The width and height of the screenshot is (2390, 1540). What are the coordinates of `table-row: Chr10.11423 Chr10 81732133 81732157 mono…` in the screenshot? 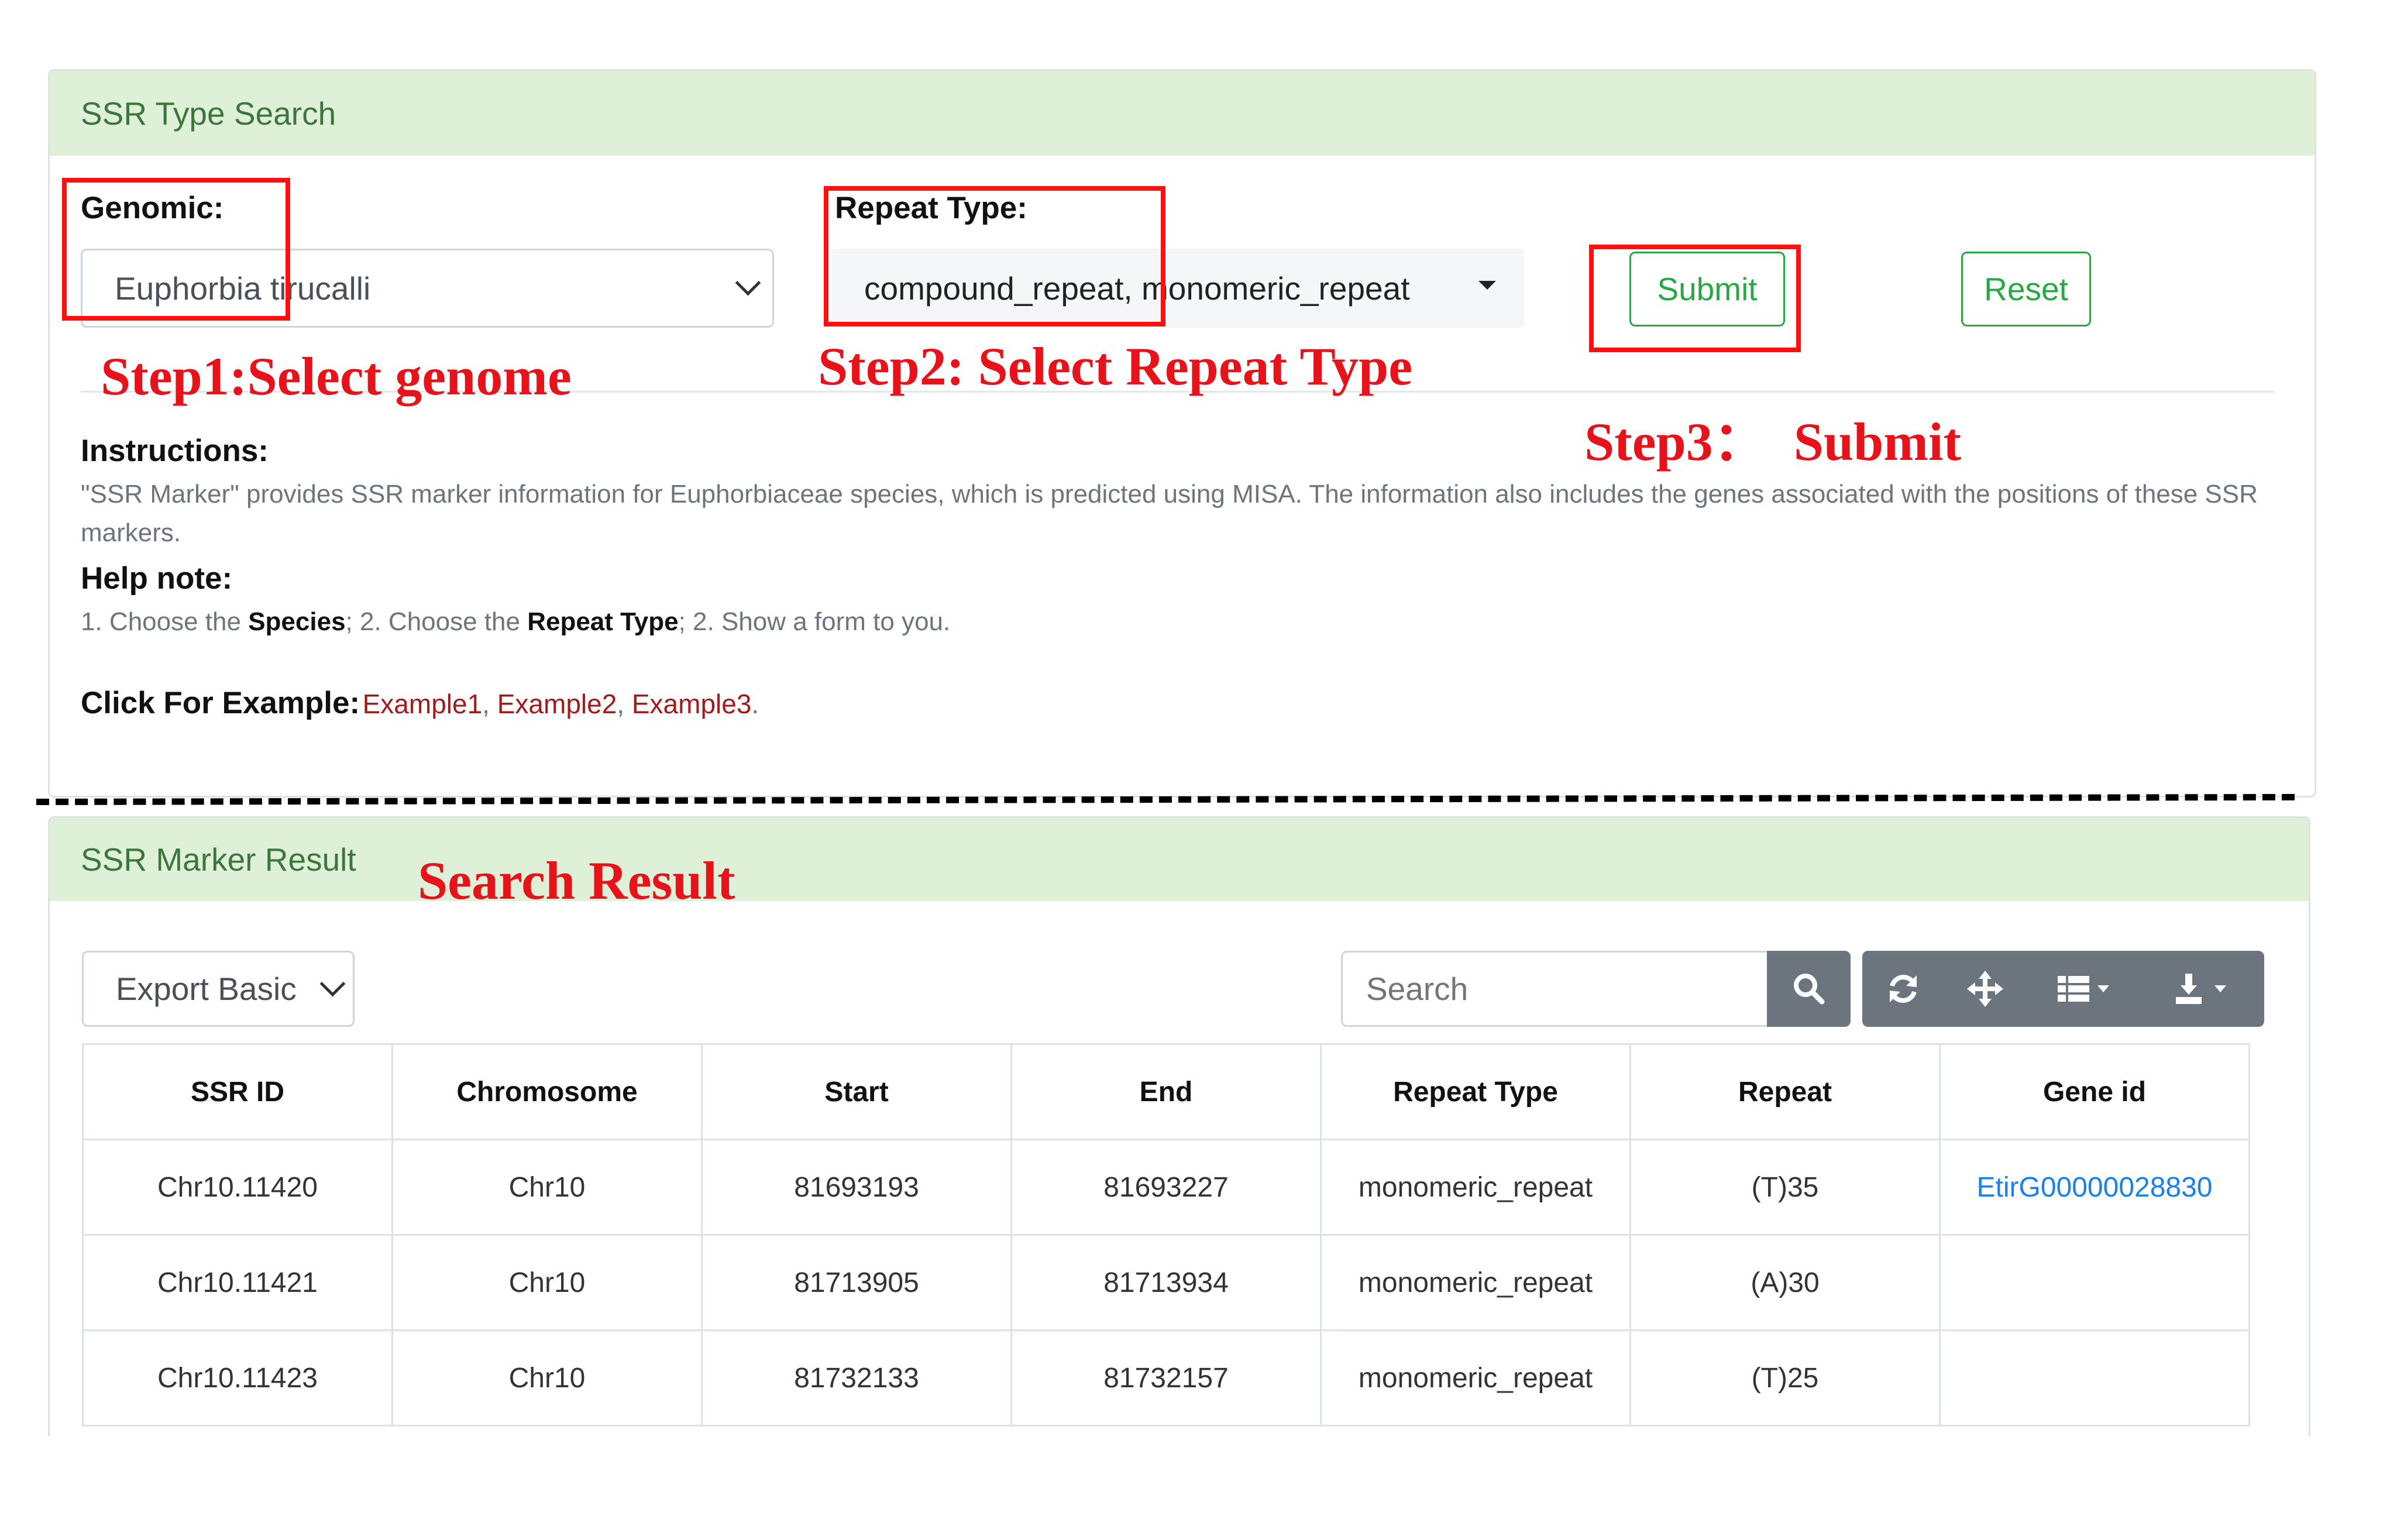 It's located at (1166, 1377).